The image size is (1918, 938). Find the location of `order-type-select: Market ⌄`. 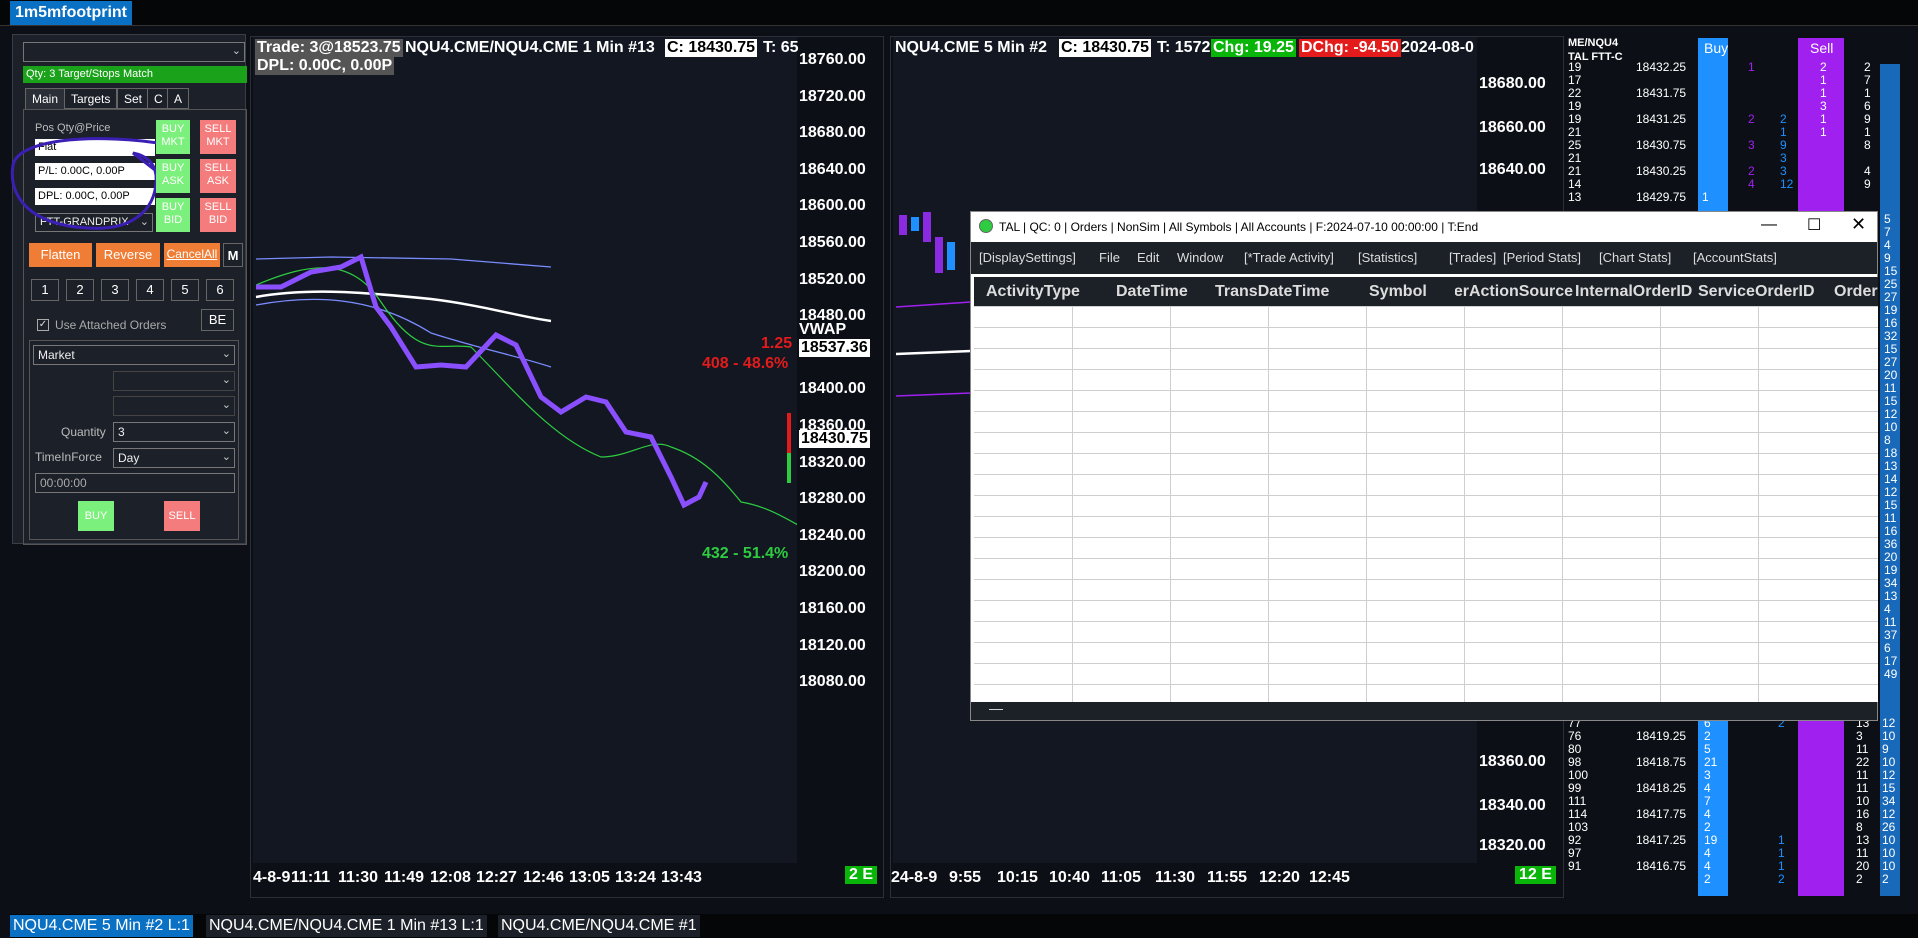

order-type-select: Market ⌄ is located at coordinates (134, 355).